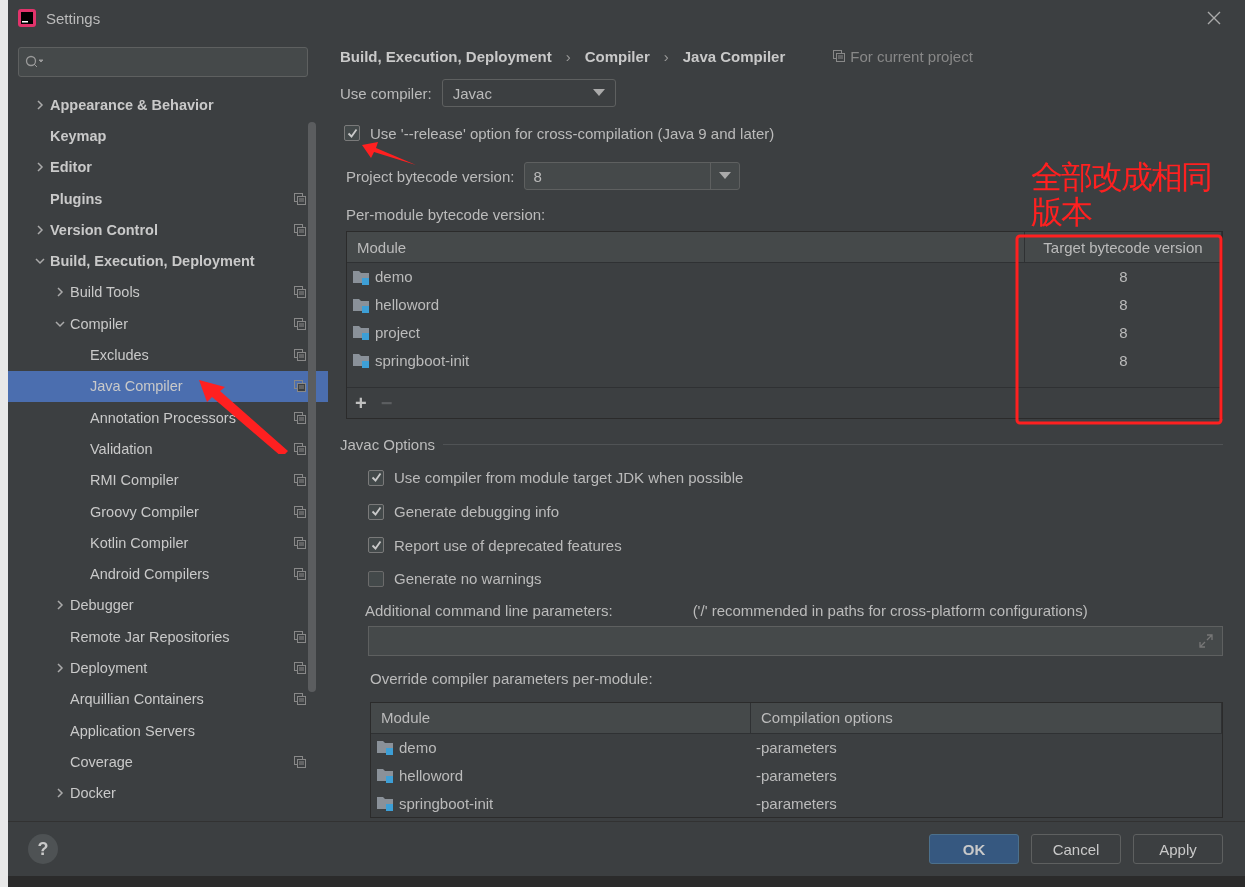 Image resolution: width=1245 pixels, height=887 pixels. What do you see at coordinates (168, 167) in the screenshot?
I see `settings-tree-item: Editor` at bounding box center [168, 167].